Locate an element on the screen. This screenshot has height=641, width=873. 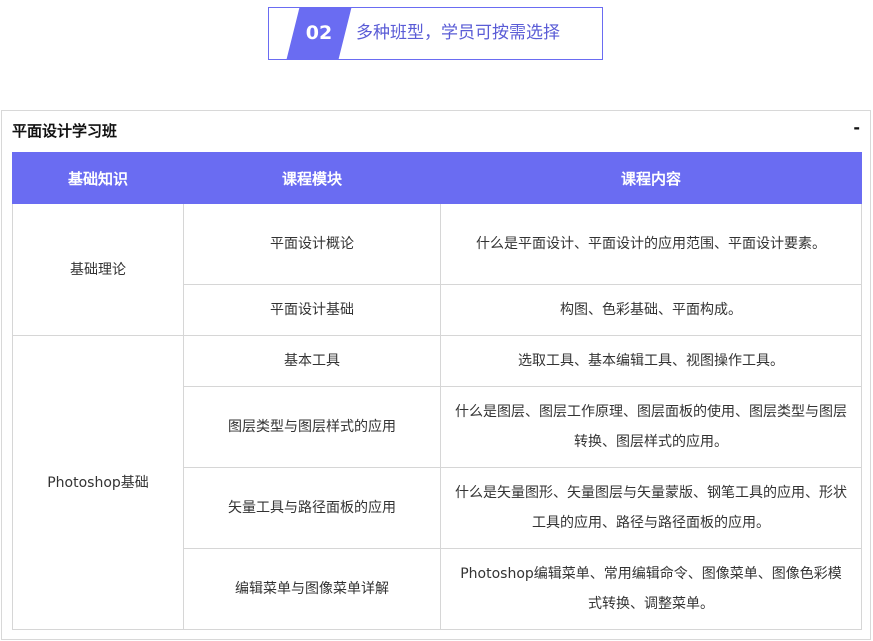
header-content: 课程内容 is located at coordinates (651, 178).